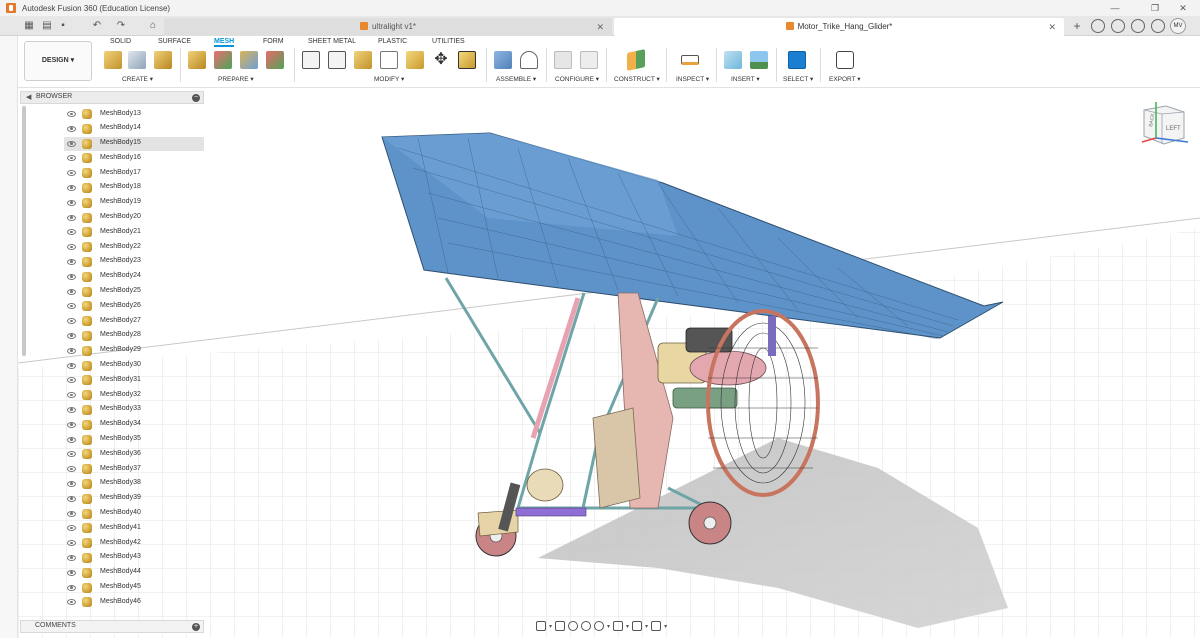  Describe the element at coordinates (710, 523) in the screenshot. I see `rear-wheel` at that location.